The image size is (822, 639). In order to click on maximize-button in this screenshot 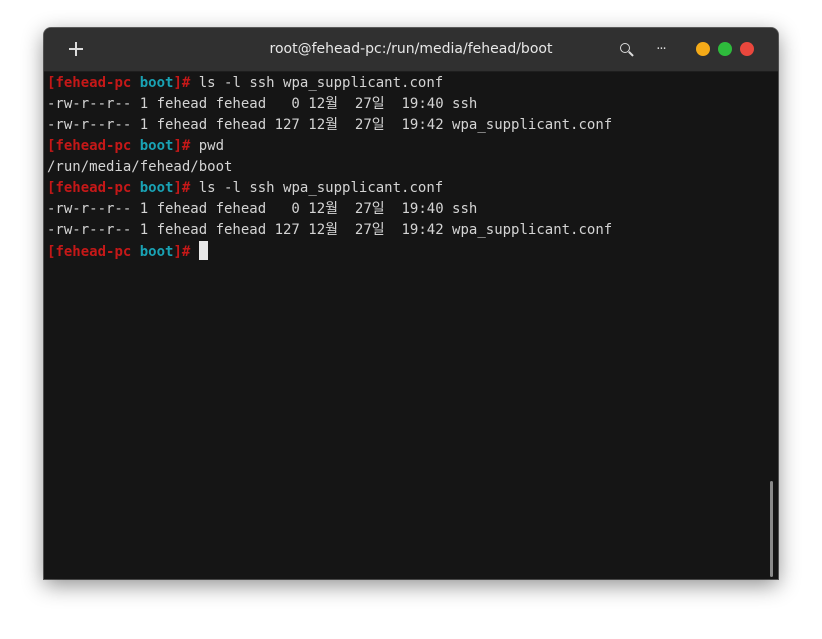, I will do `click(725, 49)`.